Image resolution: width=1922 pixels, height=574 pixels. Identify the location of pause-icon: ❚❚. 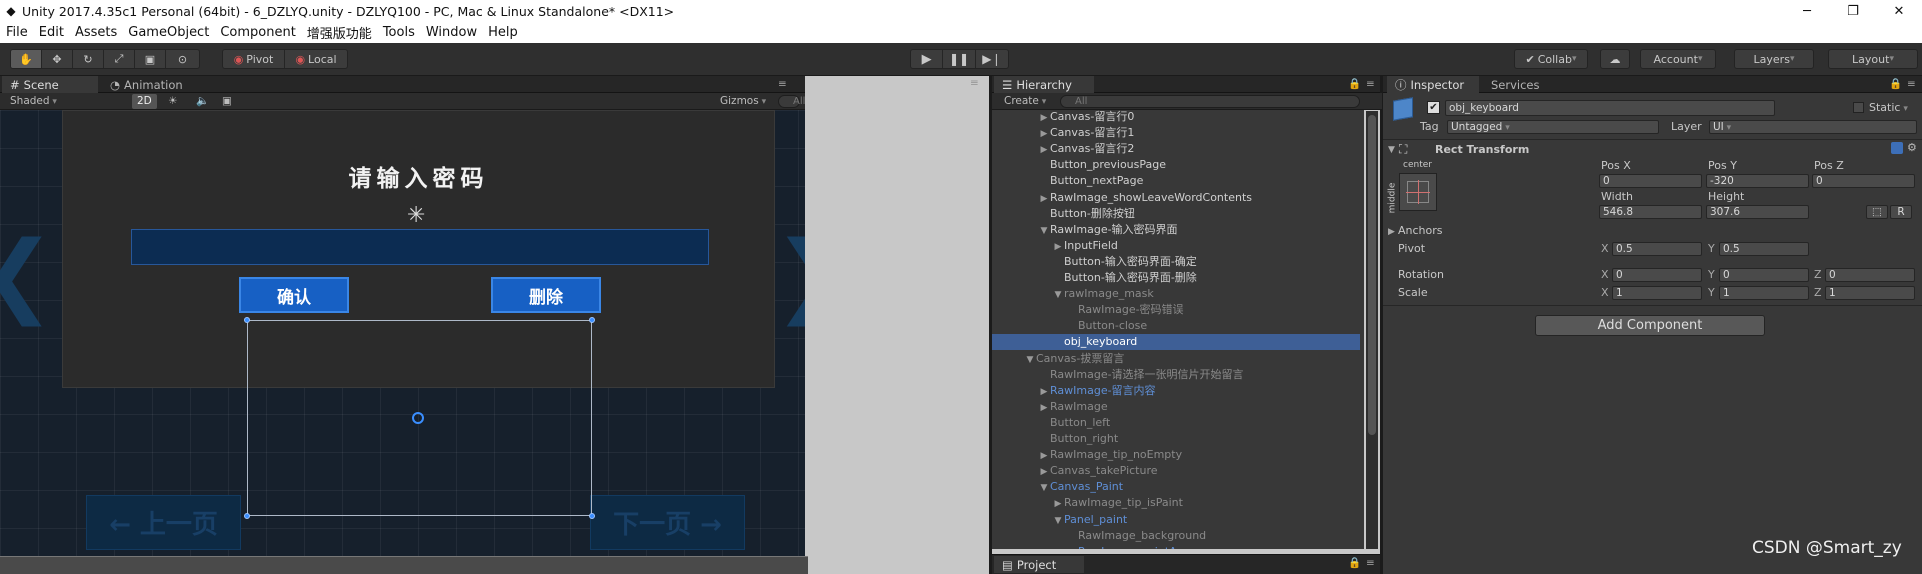
(959, 59).